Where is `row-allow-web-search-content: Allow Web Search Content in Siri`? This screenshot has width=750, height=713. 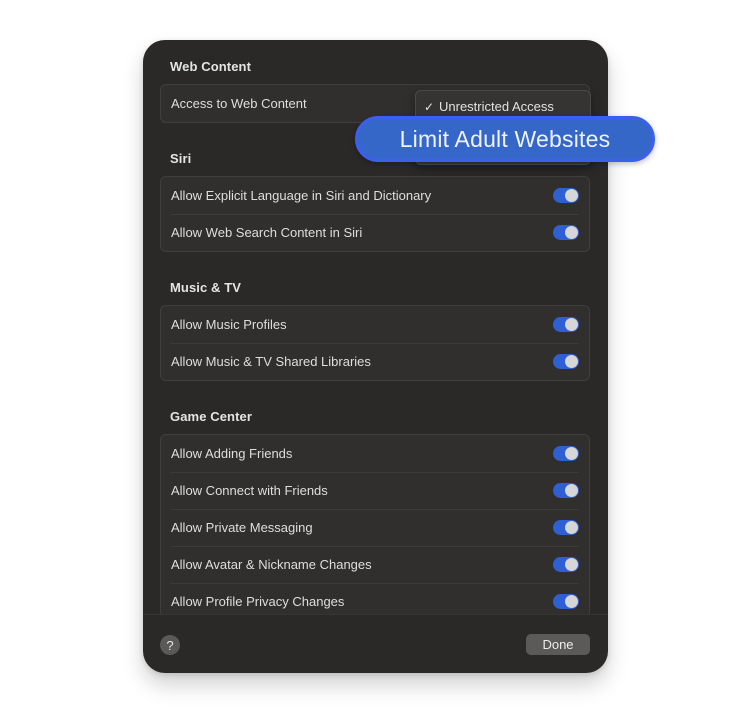 row-allow-web-search-content: Allow Web Search Content in Siri is located at coordinates (375, 232).